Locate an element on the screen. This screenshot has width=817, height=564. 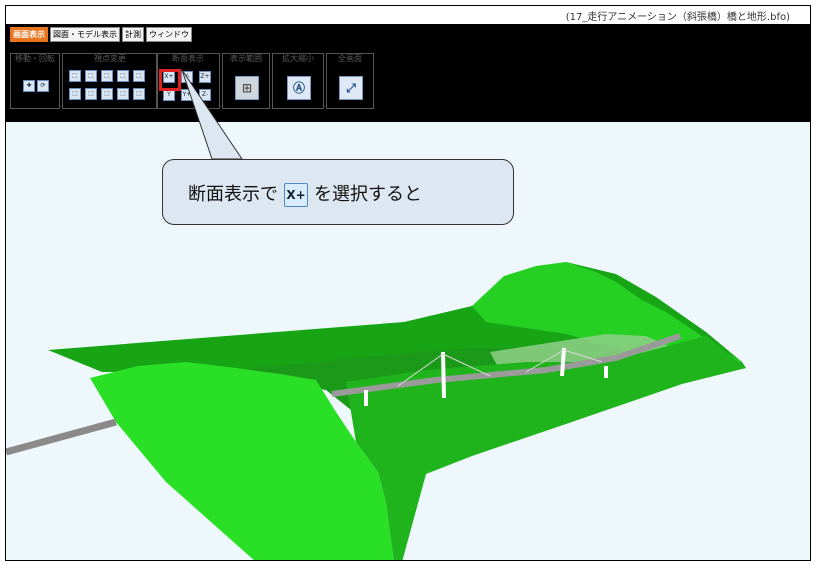
x-plus-badge-icon: X+ is located at coordinates (296, 195).